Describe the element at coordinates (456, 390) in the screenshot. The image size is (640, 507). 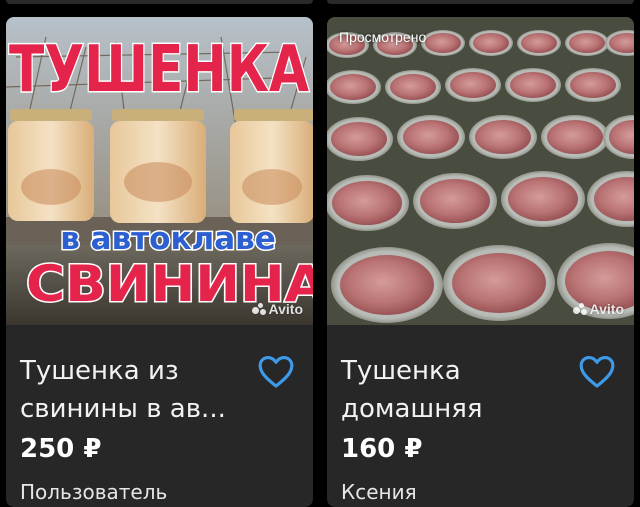
I see `listing-title: Тушенка домашняя` at that location.